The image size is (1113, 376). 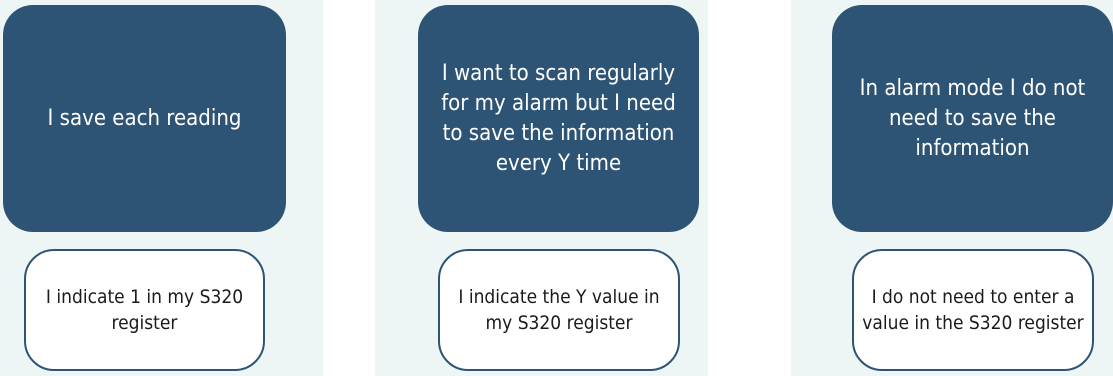 I want to click on action-text-1: I indicate 1 in my S320 register, so click(x=144, y=310).